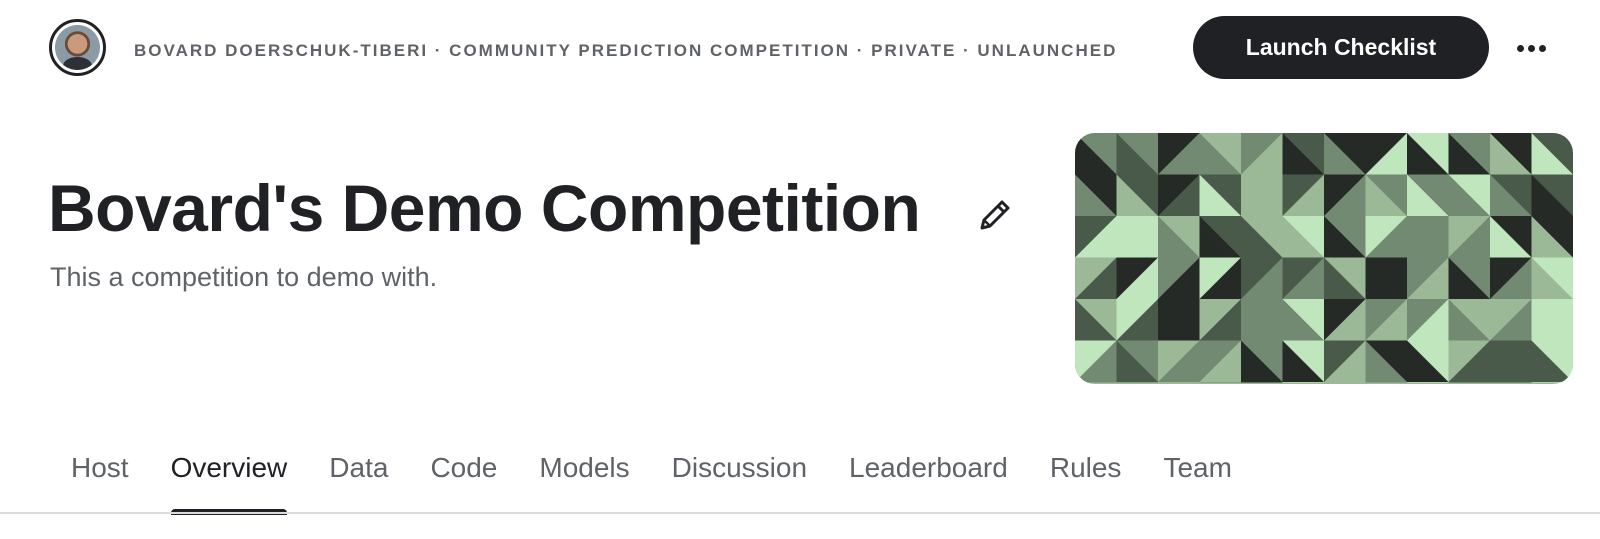 The width and height of the screenshot is (1600, 539). I want to click on tab-leaderboard: Leaderboard, so click(928, 475).